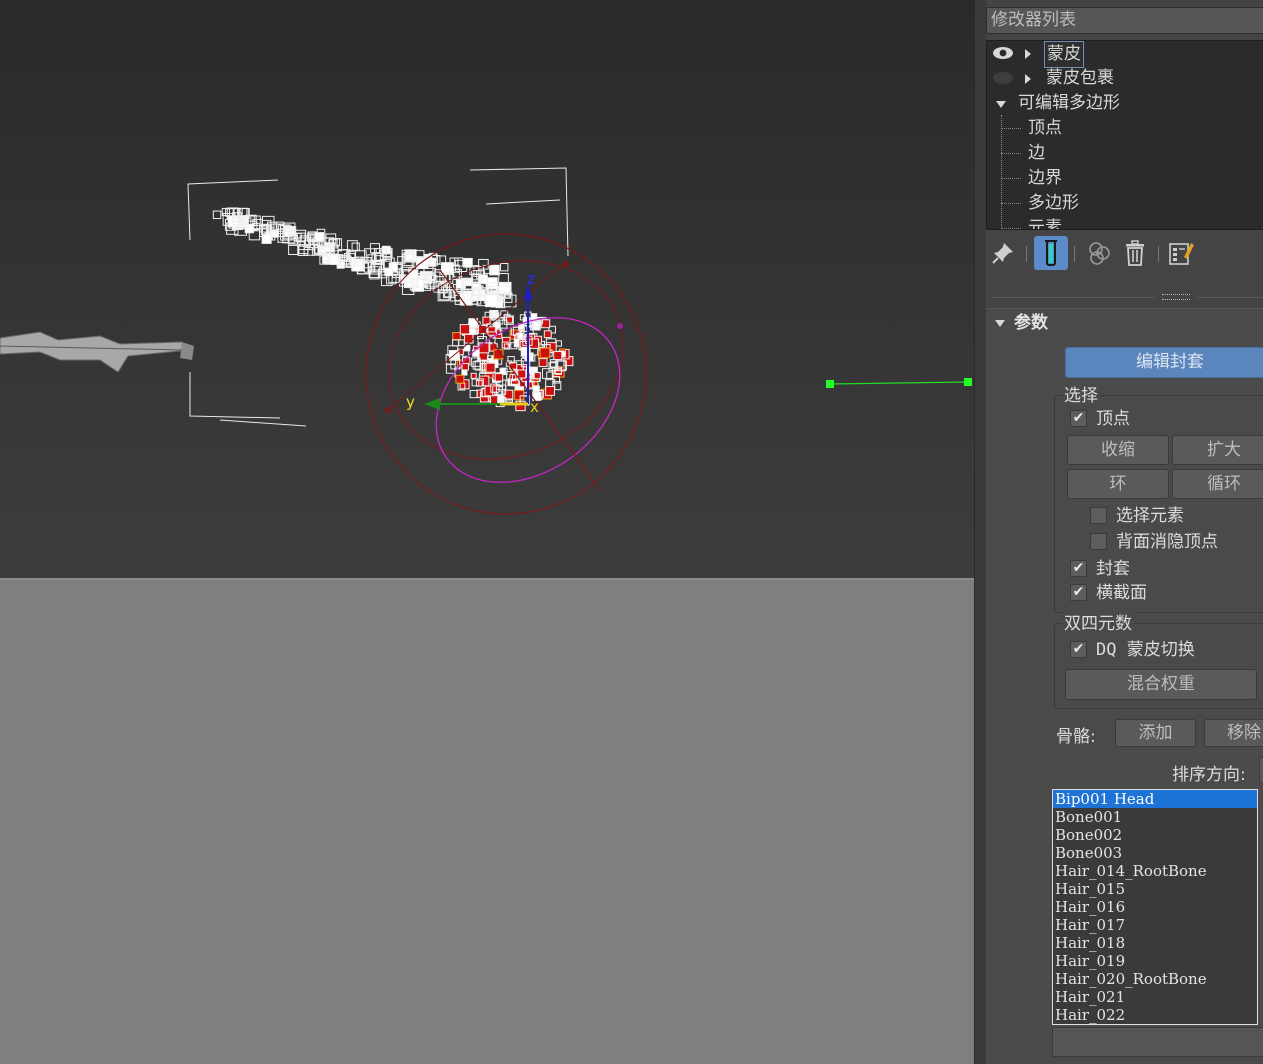  What do you see at coordinates (1078, 592) in the screenshot?
I see `cross-sections-checkbox: ✔` at bounding box center [1078, 592].